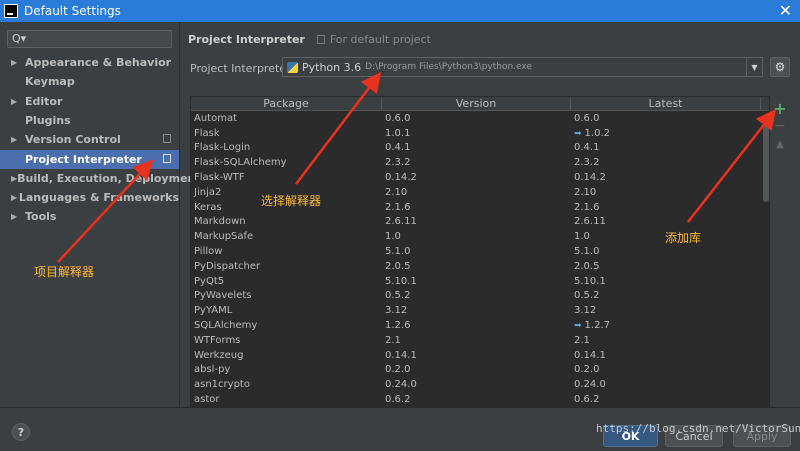 The width and height of the screenshot is (800, 451). What do you see at coordinates (683, 238) in the screenshot?
I see `annotation-add: 添加库` at bounding box center [683, 238].